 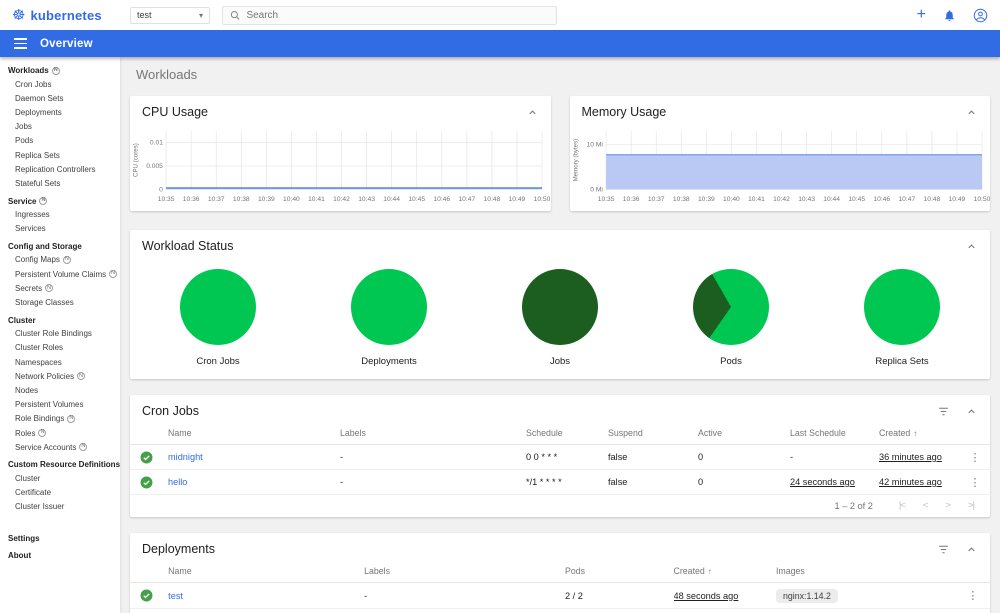 I want to click on sidebar-item-namespaces: Namespaces, so click(x=60, y=362).